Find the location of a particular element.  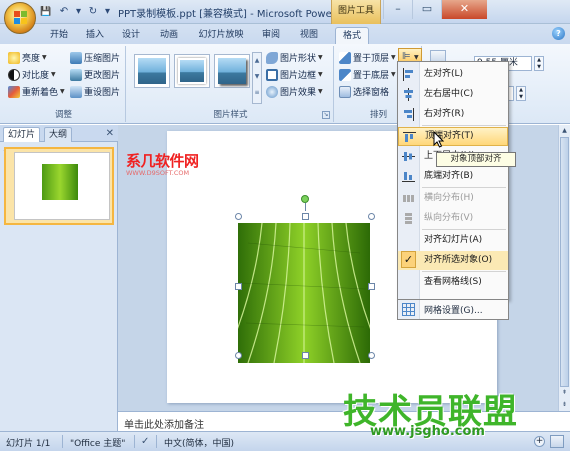

picture-shape-button: 图片形状 ▼ is located at coordinates (294, 57).